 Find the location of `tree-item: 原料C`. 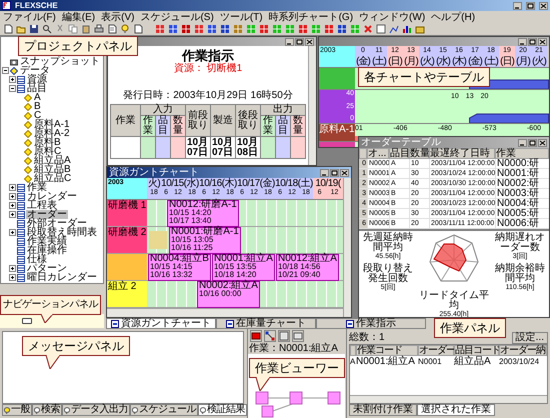

tree-item: 原料C is located at coordinates (47, 151).